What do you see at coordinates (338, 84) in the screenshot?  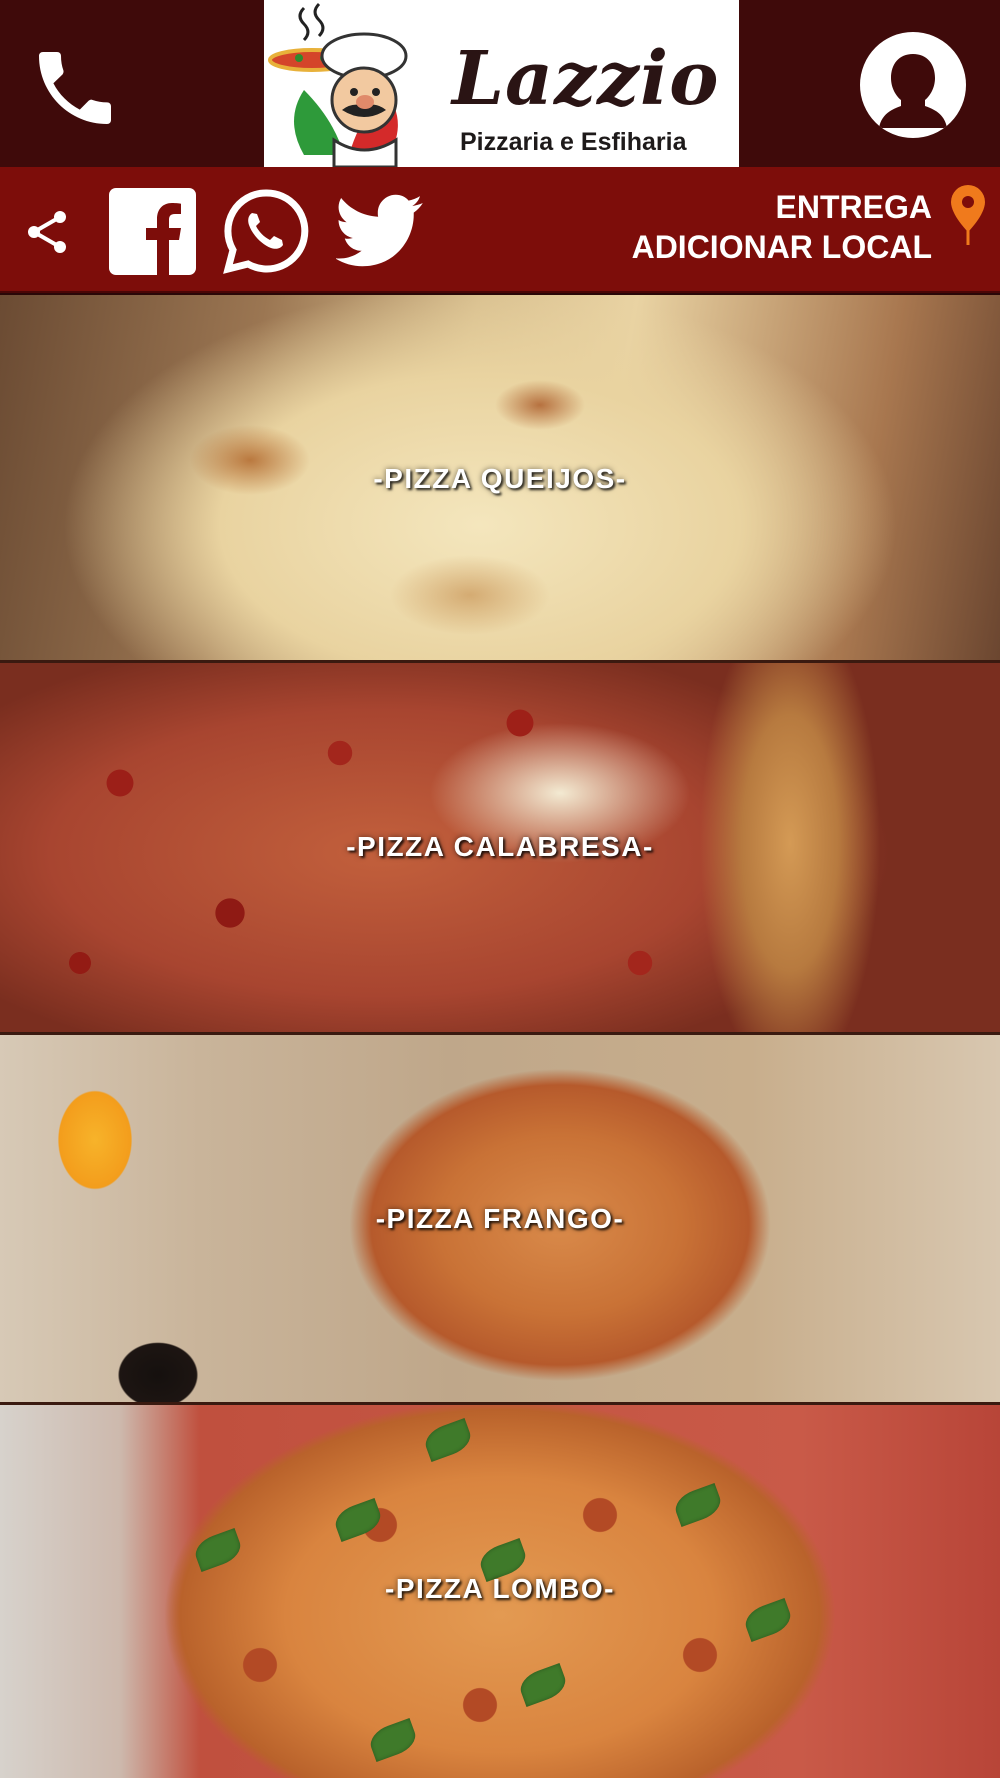 I see `chef-mascot-icon` at bounding box center [338, 84].